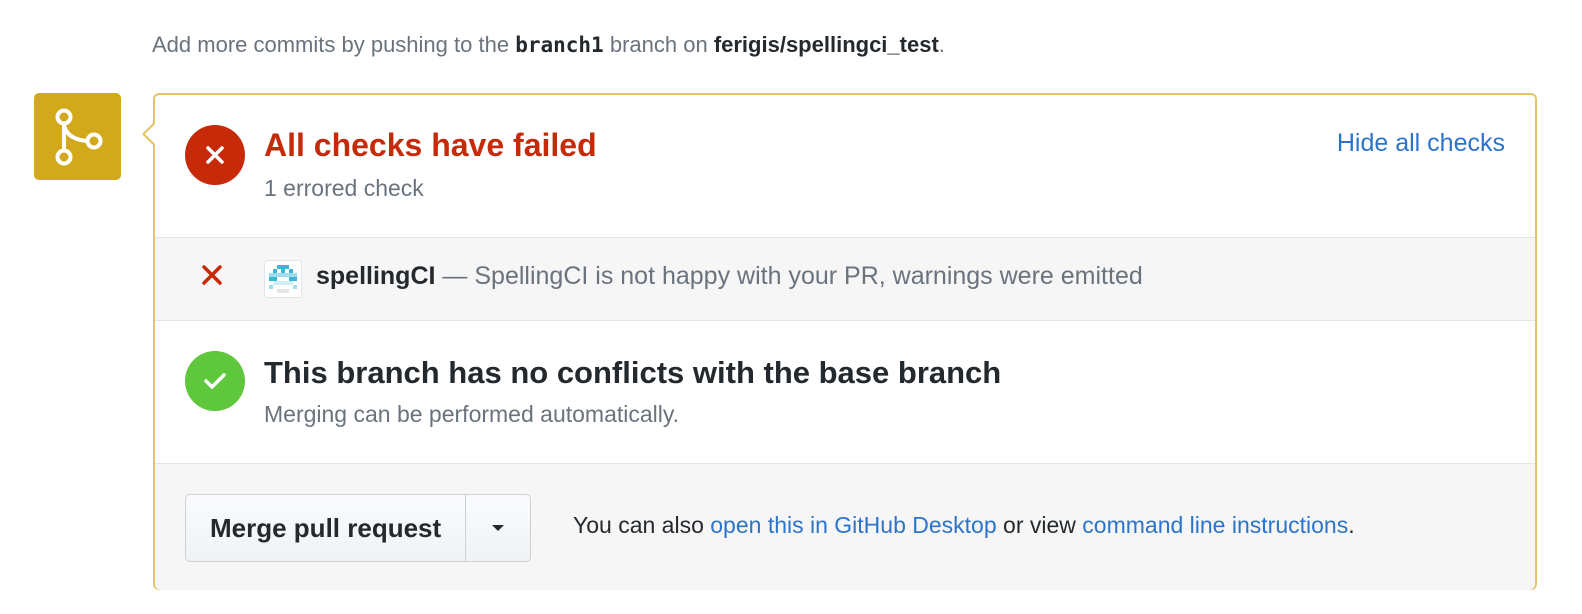 The width and height of the screenshot is (1582, 614). I want to click on hint-repo-name: ferigis/spellingci_test, so click(826, 44).